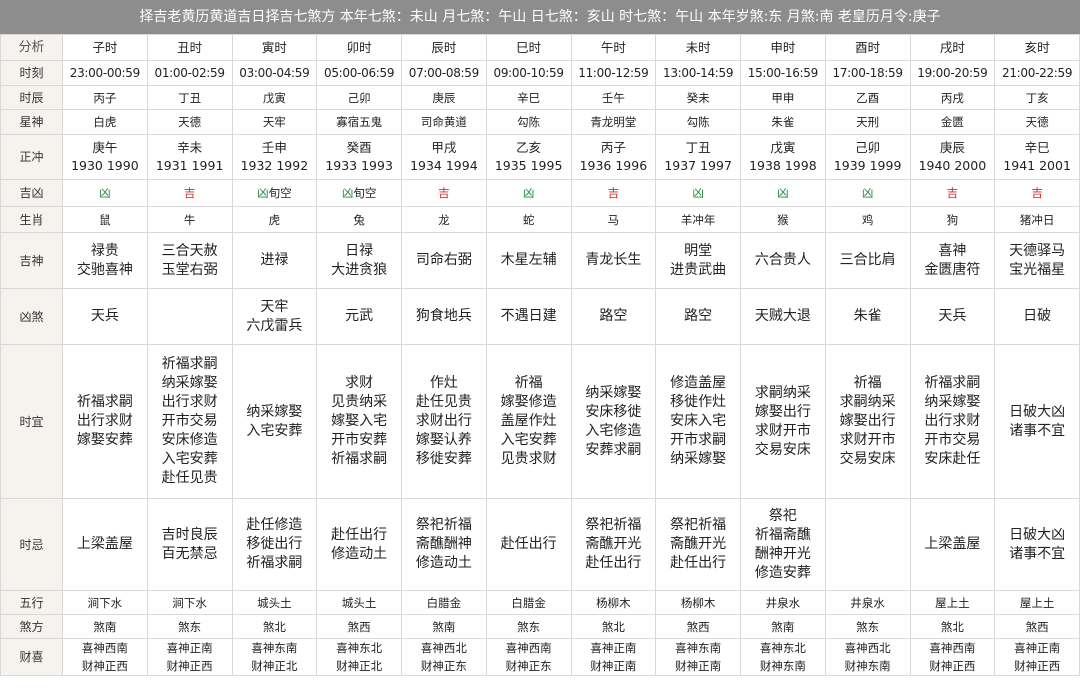 The width and height of the screenshot is (1080, 694). I want to click on cell-shiji-4: 祭祀祈福 斋醮酬神 修造动土, so click(444, 544).